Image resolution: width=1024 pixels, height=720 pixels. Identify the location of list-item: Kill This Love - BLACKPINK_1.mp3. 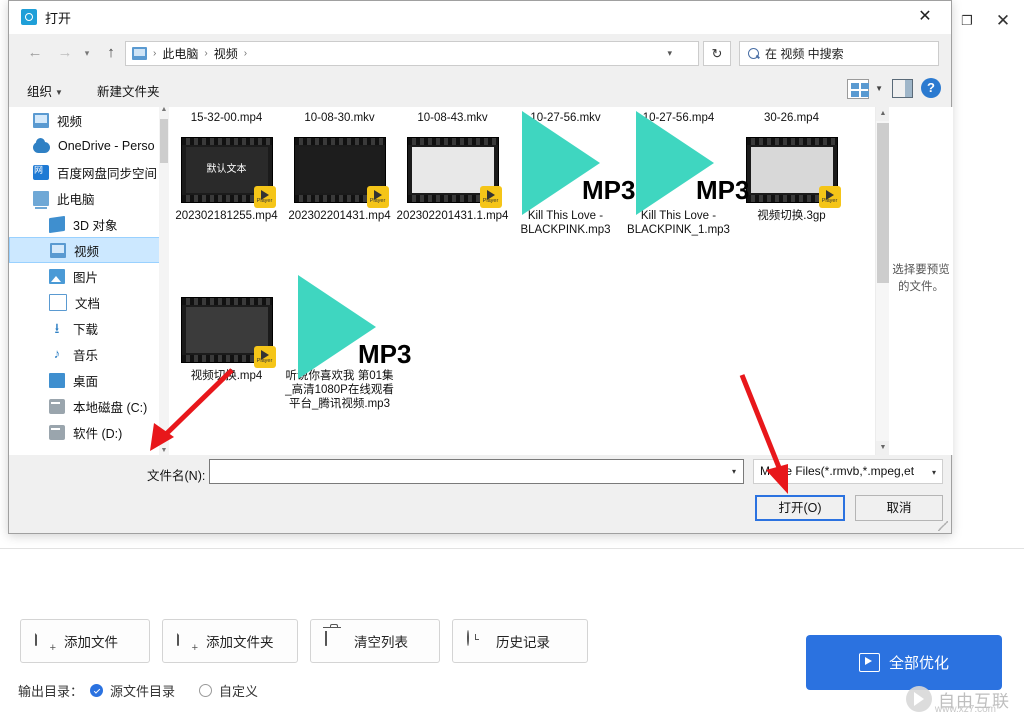
(678, 187).